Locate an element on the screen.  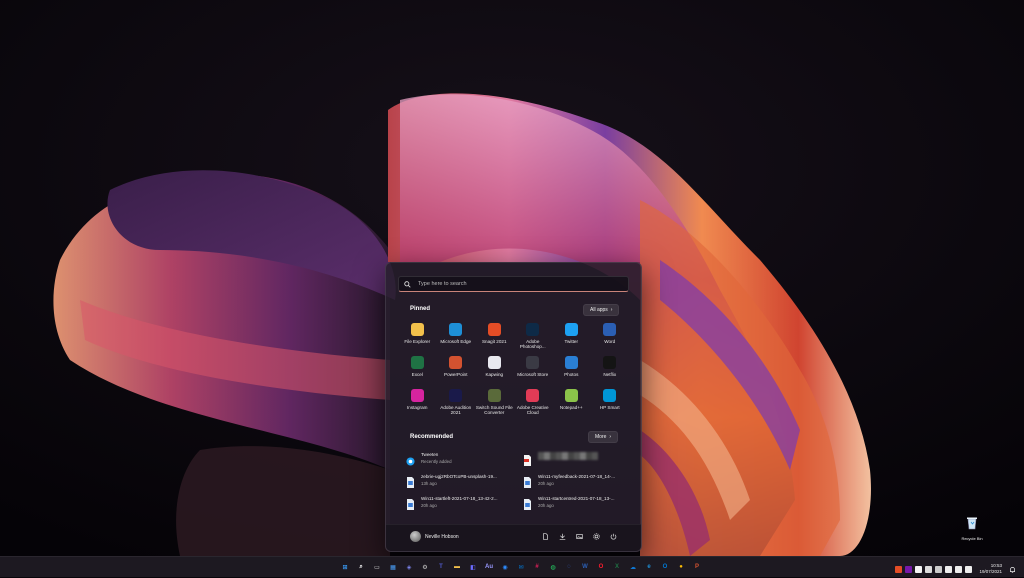
audition-icon: Au is located at coordinates (489, 567).